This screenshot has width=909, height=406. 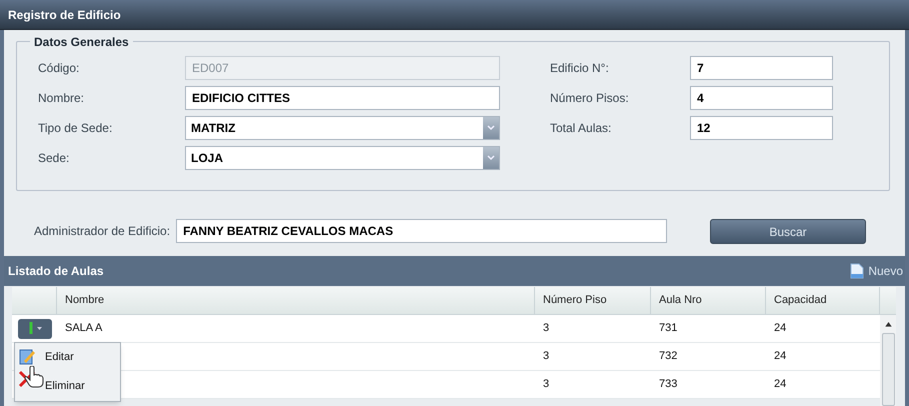 I want to click on hand-cursor-icon, so click(x=34, y=377).